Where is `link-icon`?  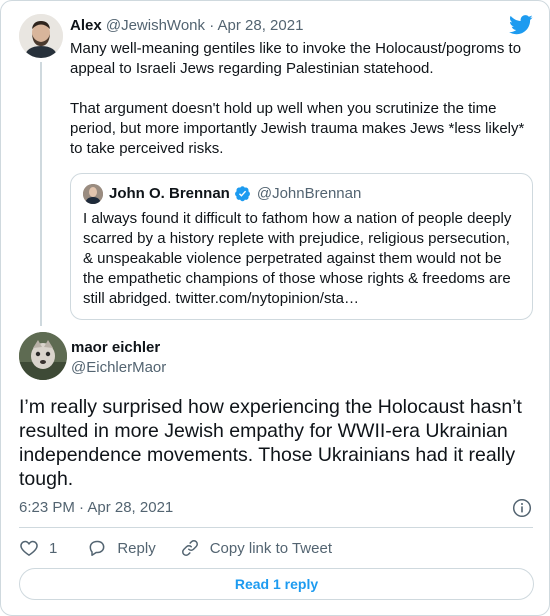
link-icon is located at coordinates (189, 548).